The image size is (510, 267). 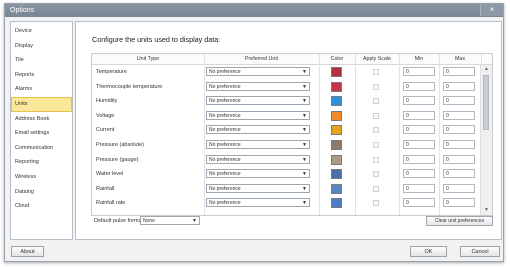 What do you see at coordinates (486, 102) in the screenshot?
I see `scroll-thumb` at bounding box center [486, 102].